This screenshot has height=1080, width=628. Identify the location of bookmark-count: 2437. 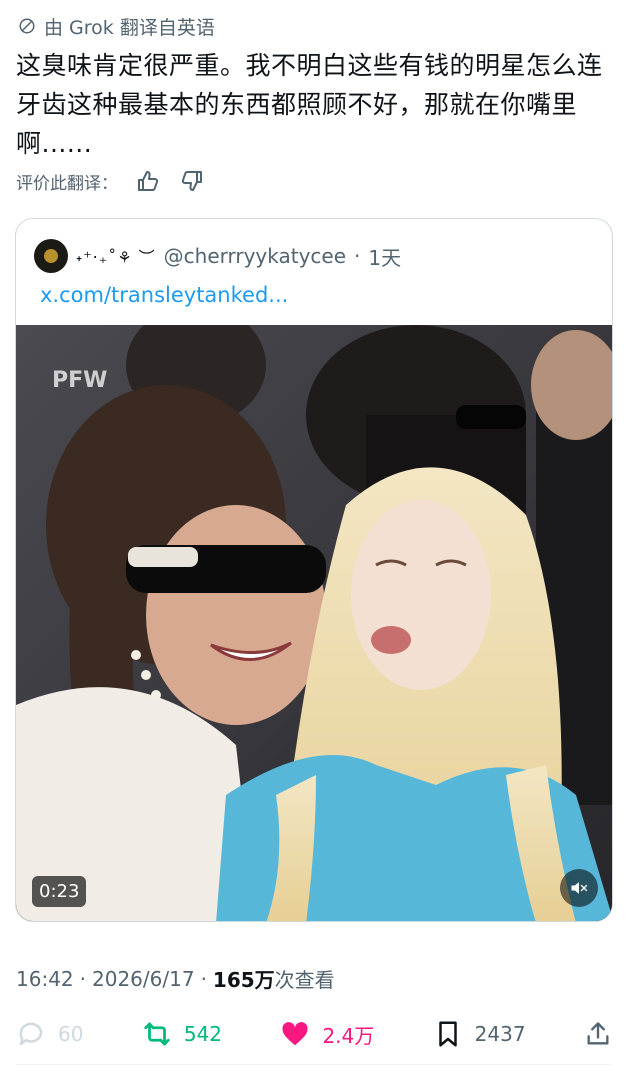
(500, 1034).